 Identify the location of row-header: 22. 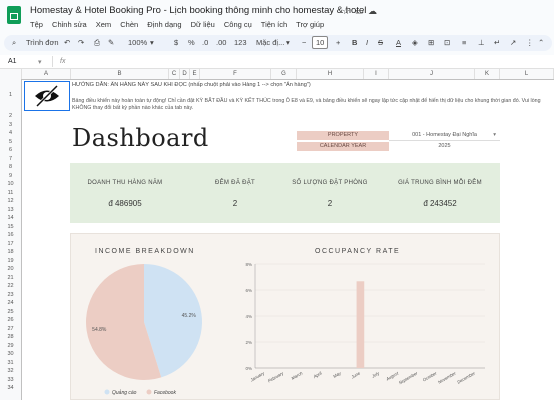
(10, 286).